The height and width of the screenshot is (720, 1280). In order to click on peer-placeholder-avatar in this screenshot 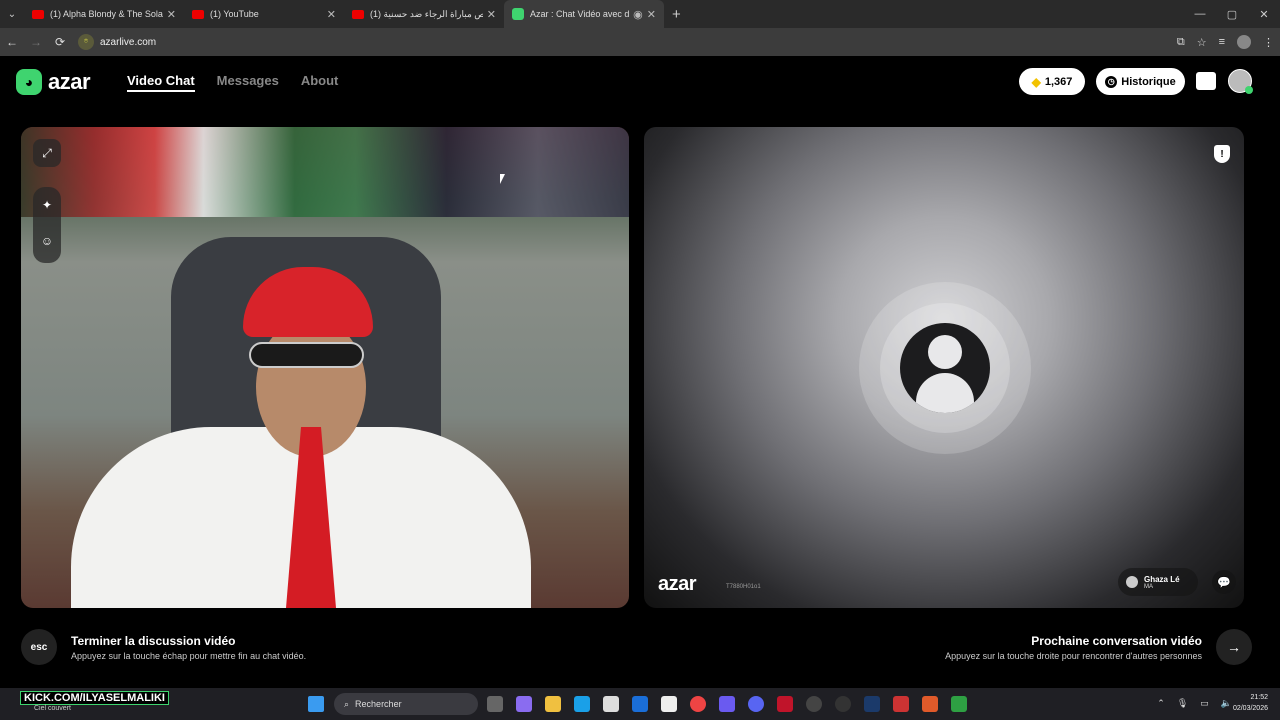, I will do `click(945, 368)`.